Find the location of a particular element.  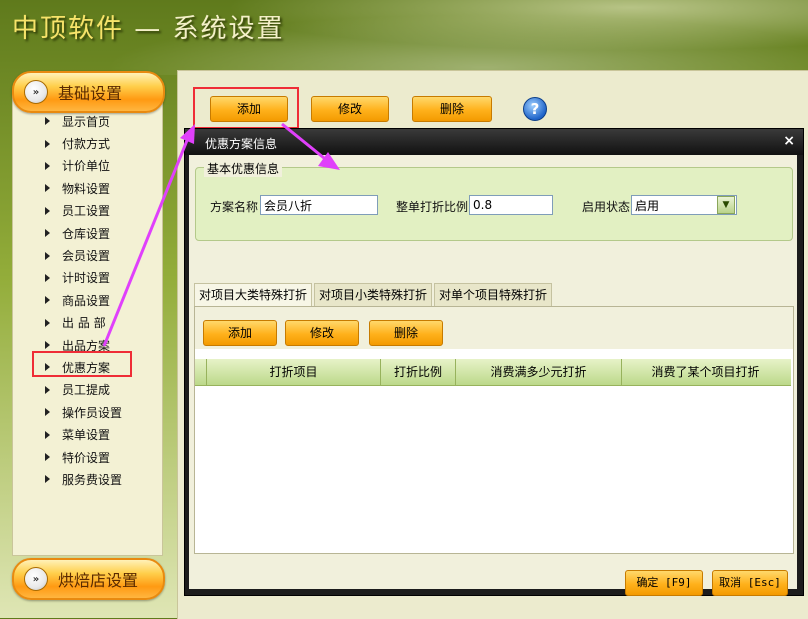

cancel-button: 取消 [Esc] is located at coordinates (750, 583).